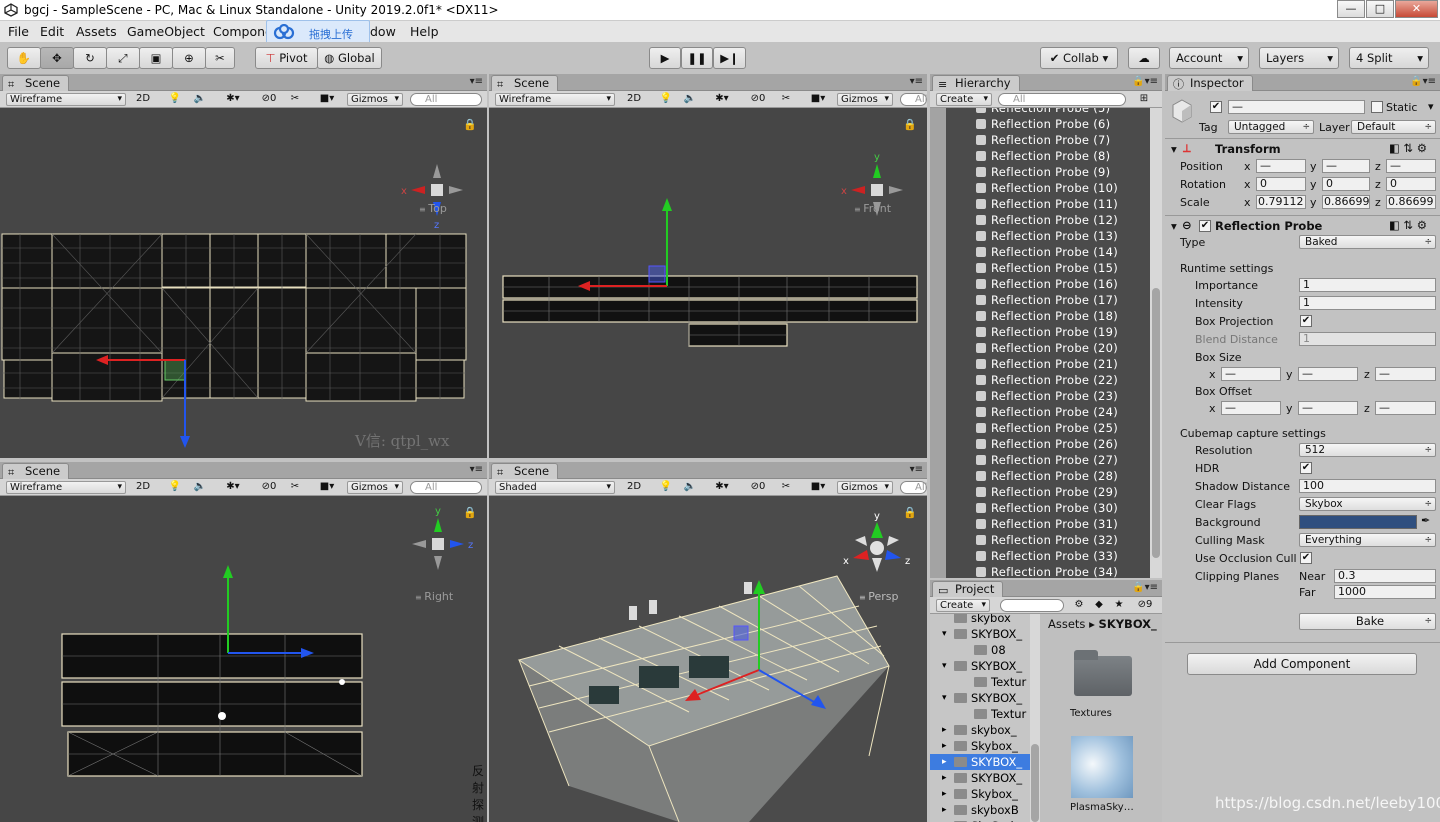 Image resolution: width=1440 pixels, height=822 pixels. I want to click on clear-flags-dropdown: Skybox, so click(1367, 504).